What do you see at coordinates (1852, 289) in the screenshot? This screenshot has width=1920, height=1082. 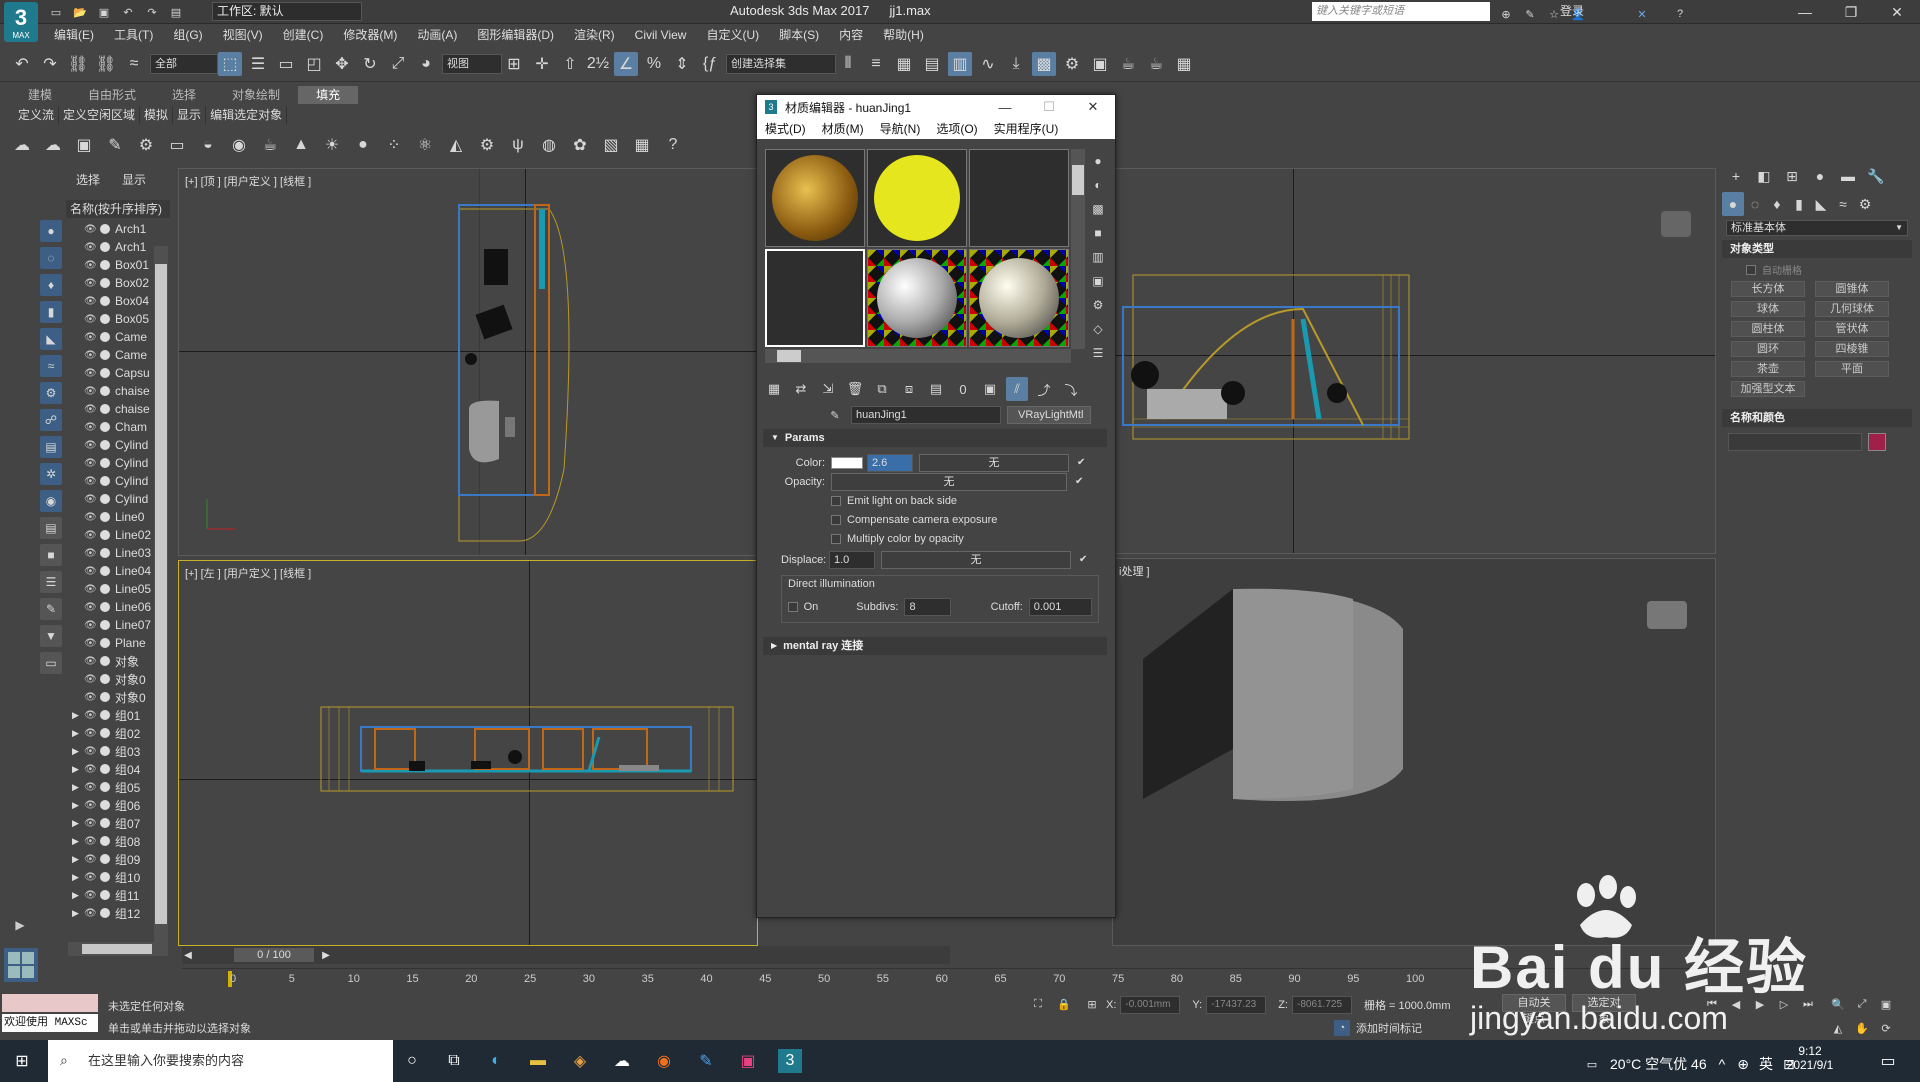 I see `object-type-button: 圆锥体` at bounding box center [1852, 289].